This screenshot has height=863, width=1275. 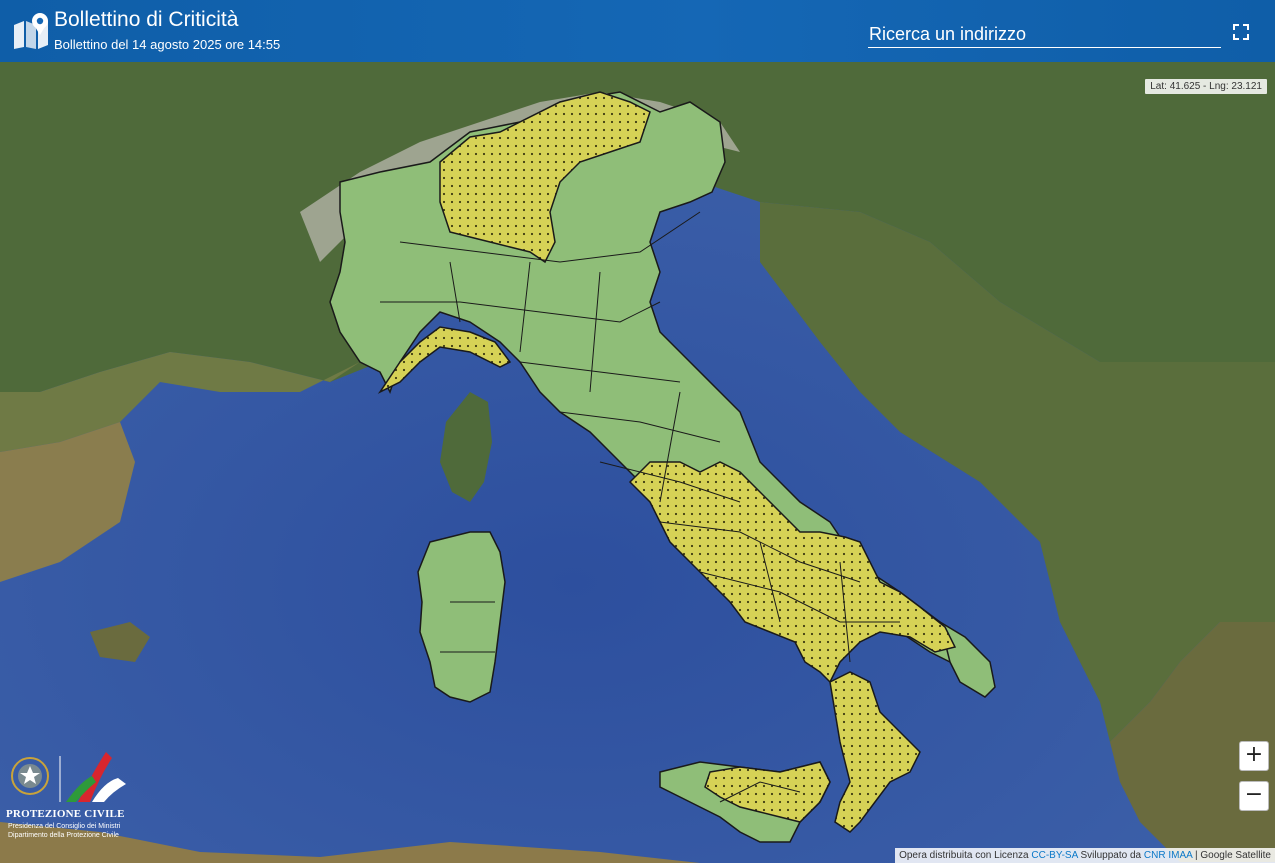 What do you see at coordinates (64, 826) in the screenshot?
I see `logo-line1: Presidenza del Consiglio dei Ministri` at bounding box center [64, 826].